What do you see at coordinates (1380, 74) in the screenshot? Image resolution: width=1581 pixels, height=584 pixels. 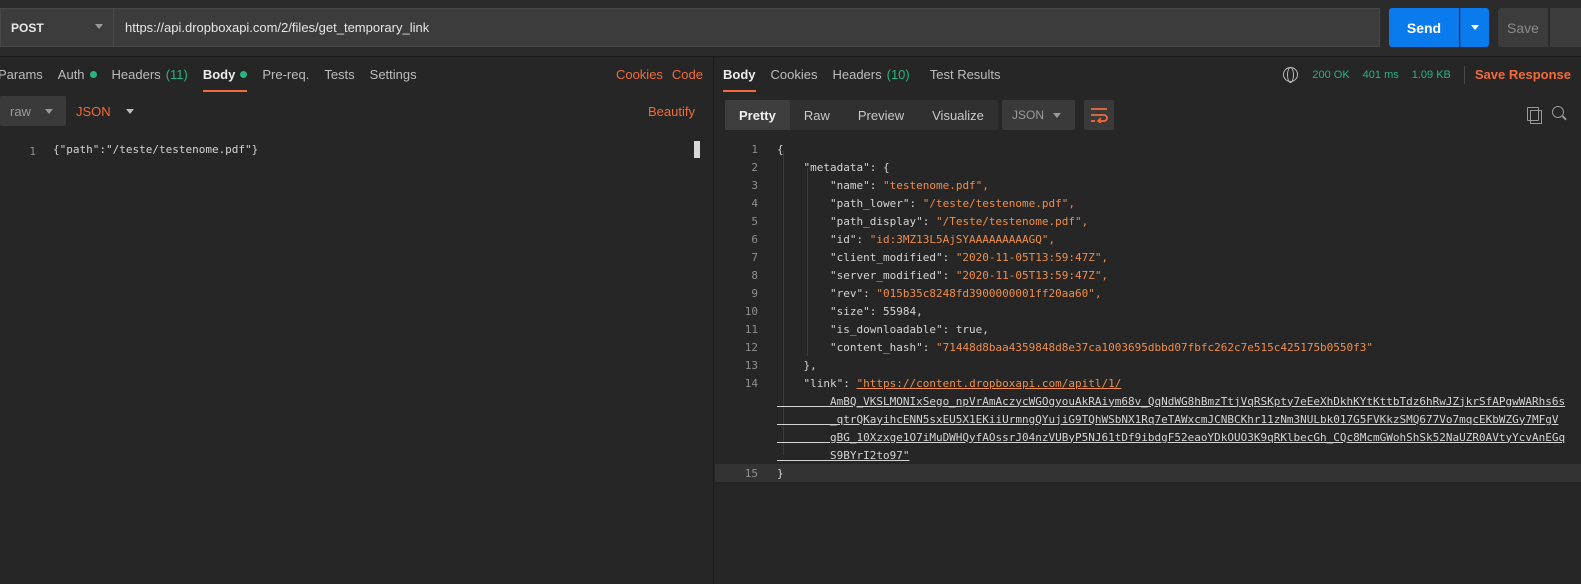 I see `response-time: 401 ms` at bounding box center [1380, 74].